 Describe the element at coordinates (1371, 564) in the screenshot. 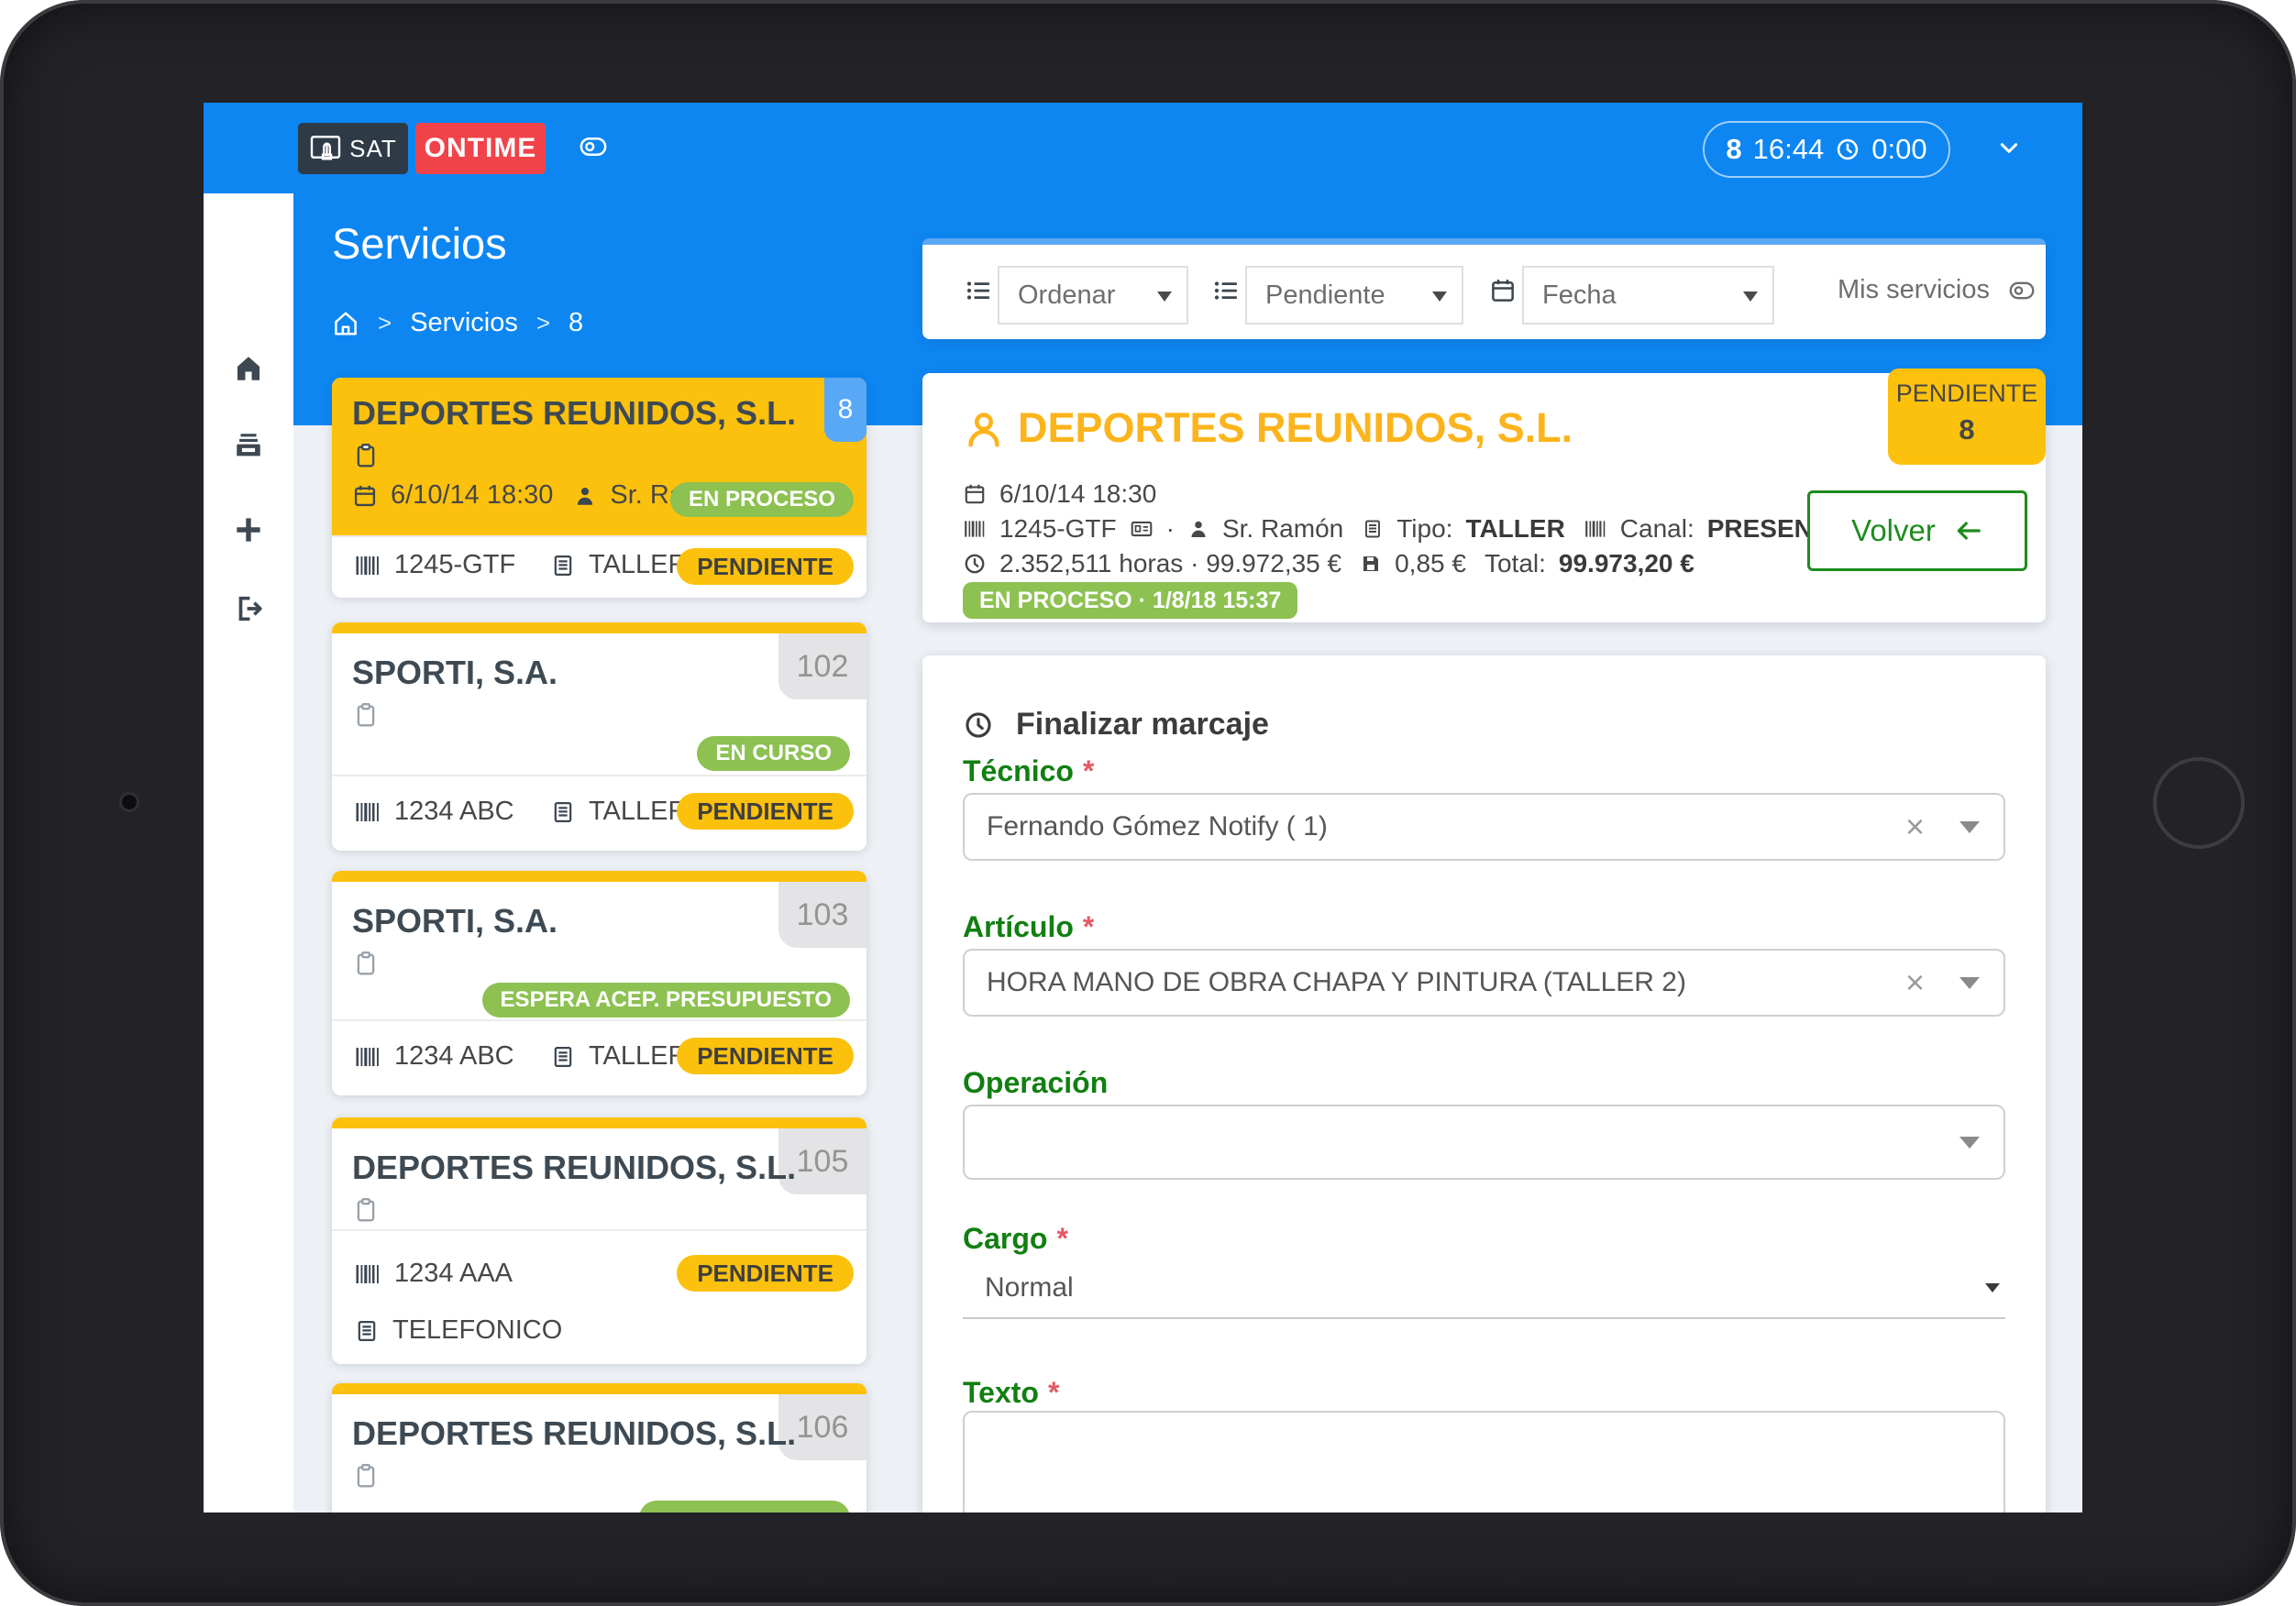

I see `save-disk-icon` at that location.